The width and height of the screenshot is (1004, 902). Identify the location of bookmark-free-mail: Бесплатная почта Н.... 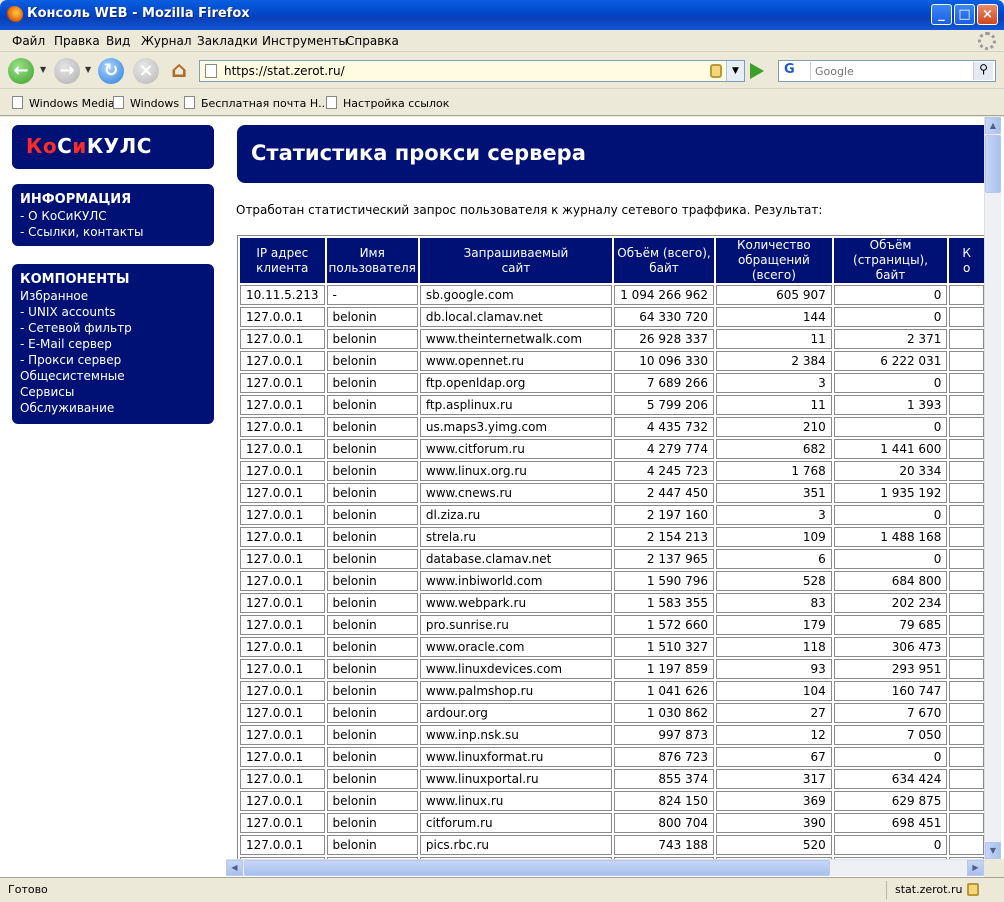
(256, 103).